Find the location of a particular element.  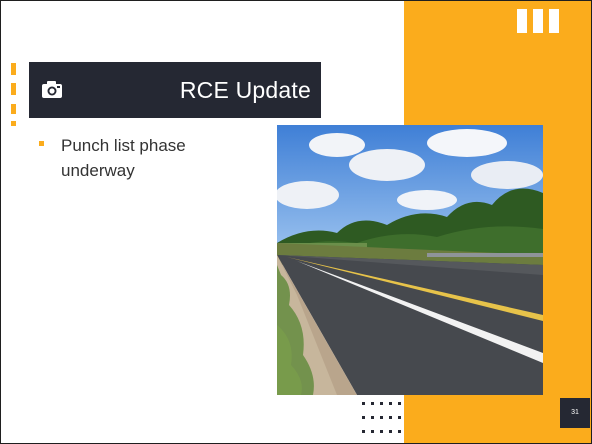

camera-icon is located at coordinates (52, 90).